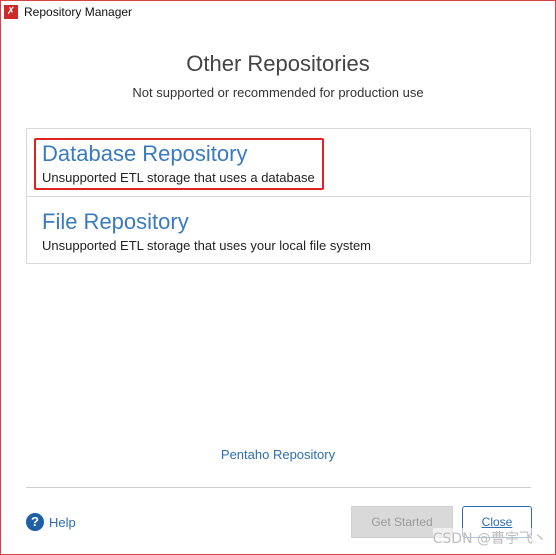 The image size is (556, 555). Describe the element at coordinates (35, 522) in the screenshot. I see `help-icon: ?` at that location.